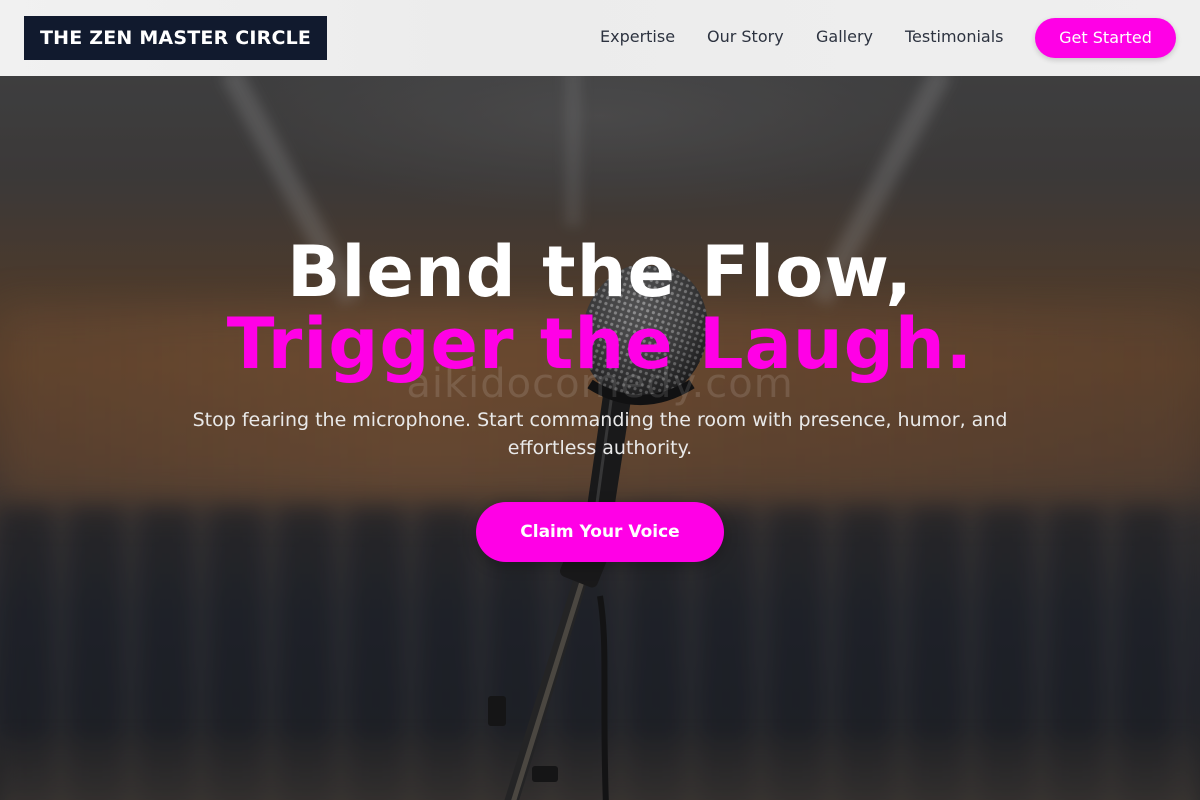  What do you see at coordinates (745, 37) in the screenshot?
I see `nav-link-our-story: Our Story` at bounding box center [745, 37].